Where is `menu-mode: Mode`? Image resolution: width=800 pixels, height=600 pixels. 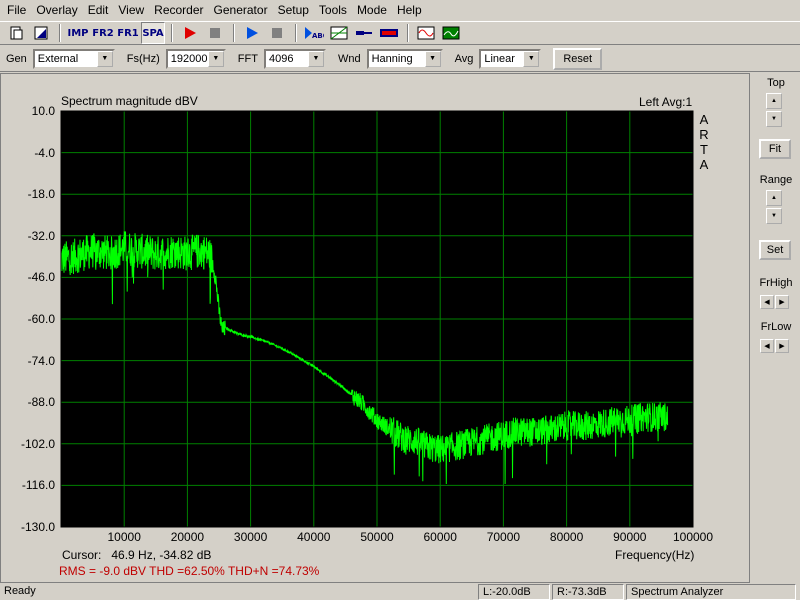 menu-mode: Mode is located at coordinates (372, 10).